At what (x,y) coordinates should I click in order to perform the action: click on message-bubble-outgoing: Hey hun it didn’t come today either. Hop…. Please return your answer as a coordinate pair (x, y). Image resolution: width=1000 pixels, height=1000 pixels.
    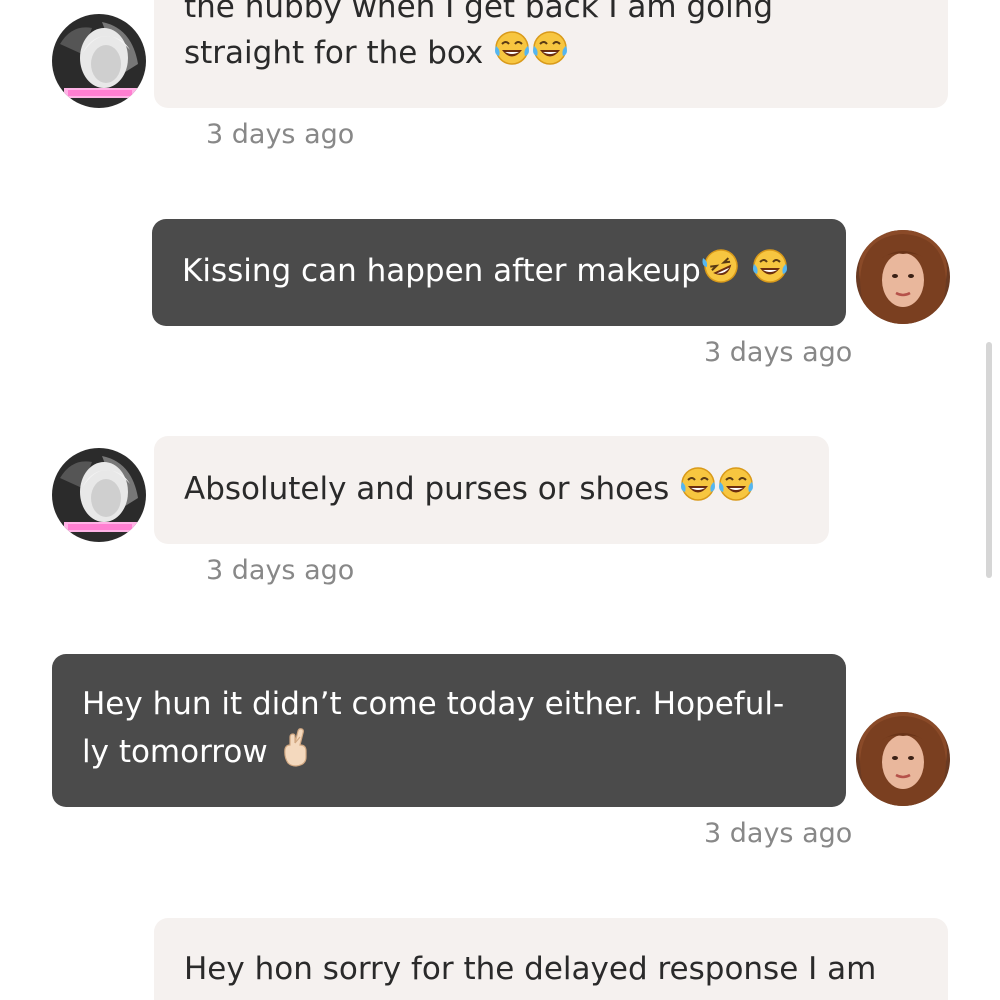
    Looking at the image, I should click on (449, 730).